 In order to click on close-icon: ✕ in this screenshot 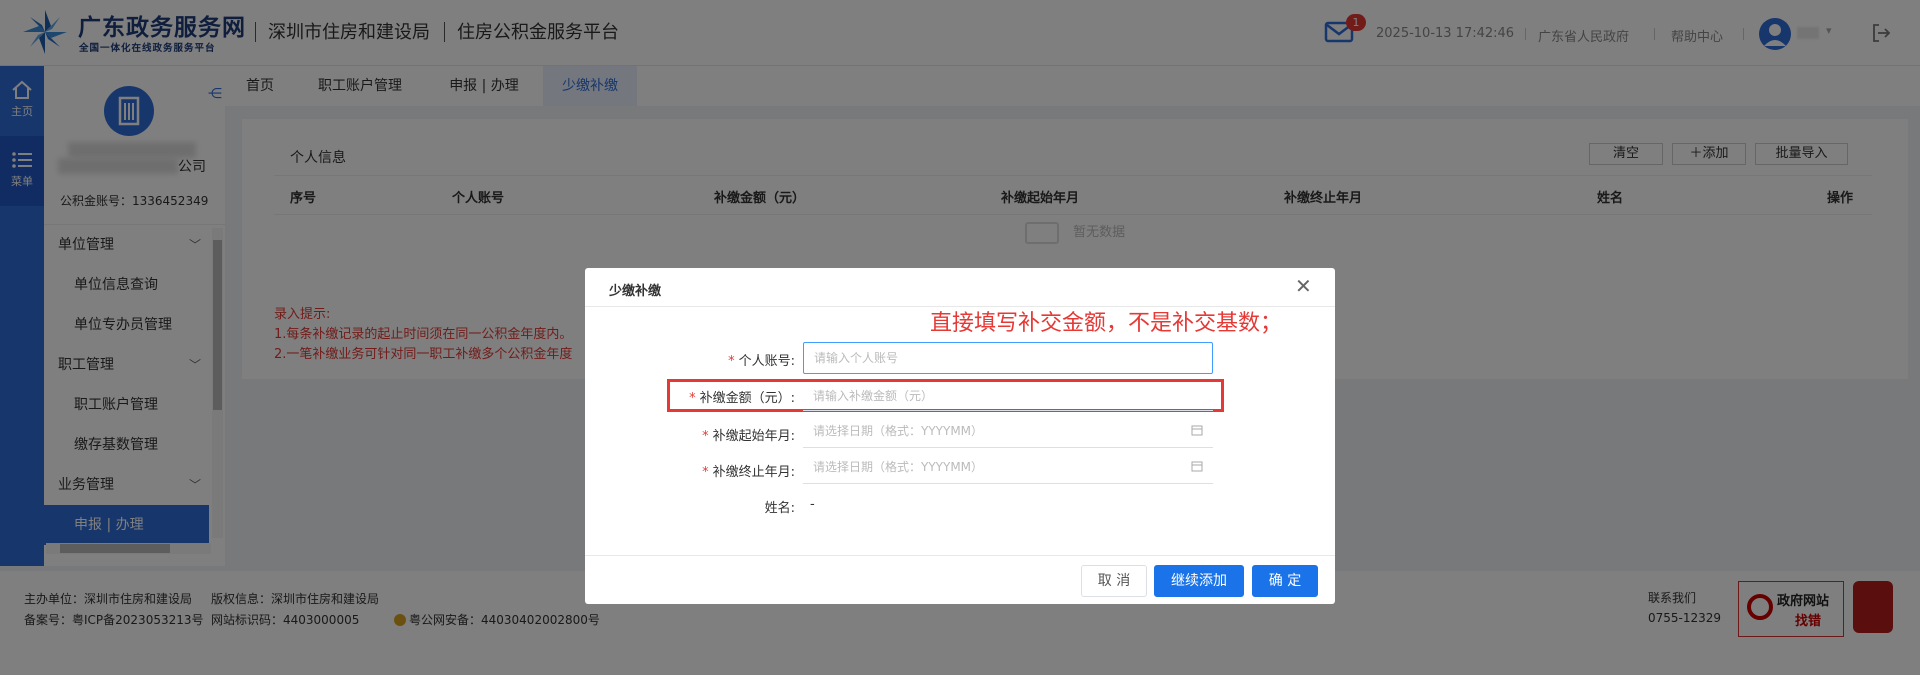, I will do `click(1303, 286)`.